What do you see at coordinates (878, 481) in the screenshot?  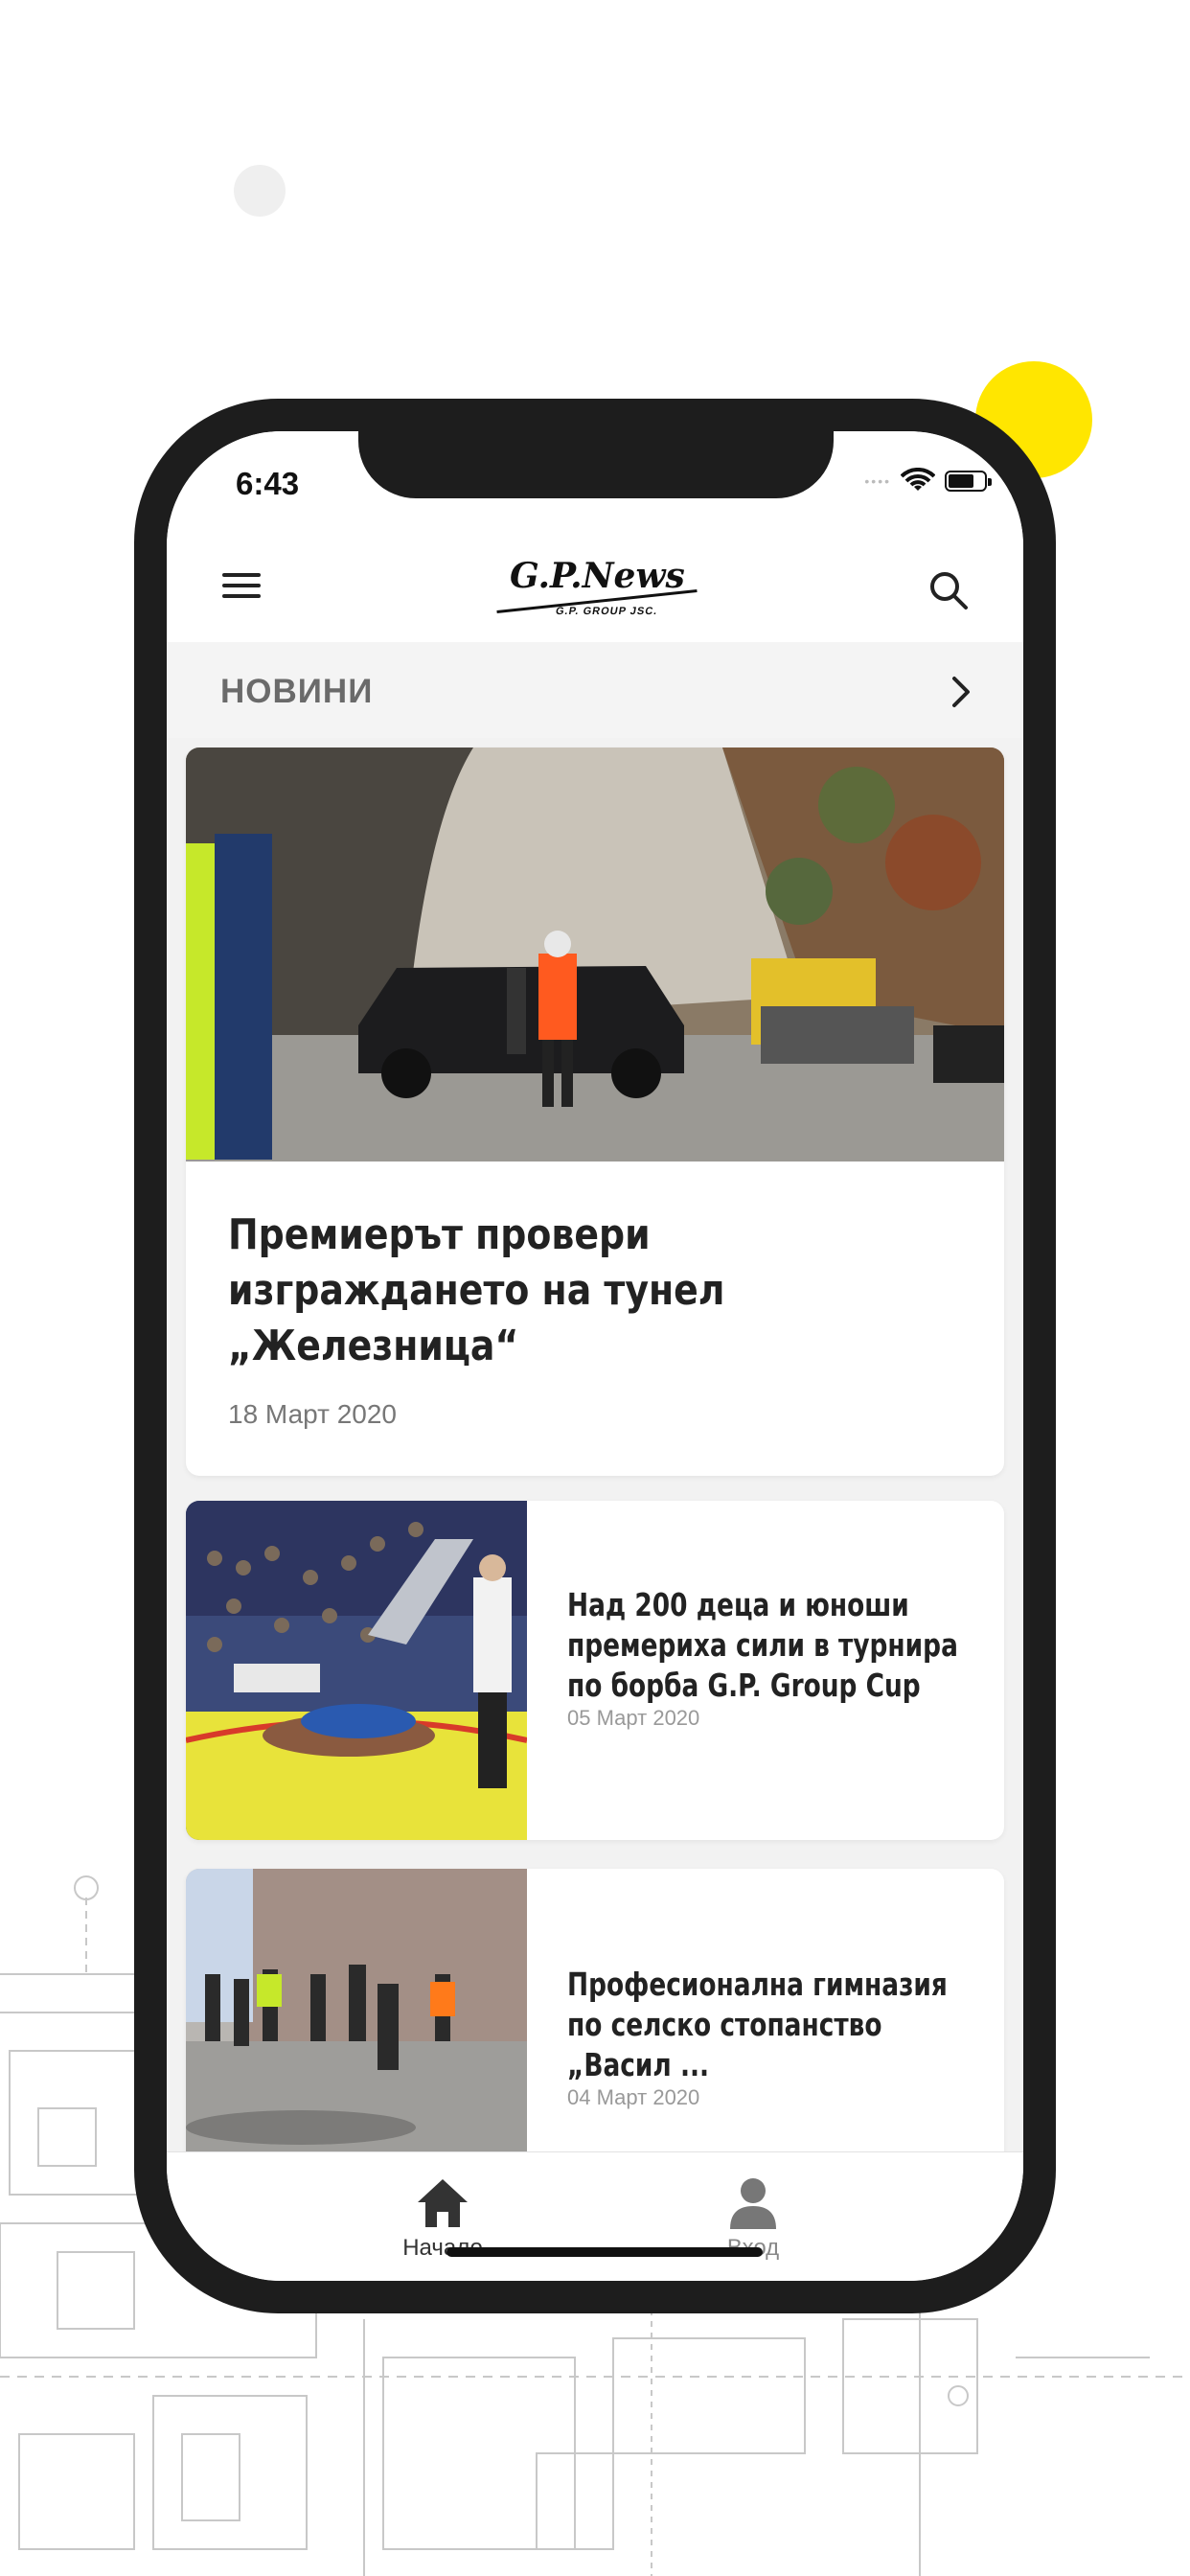 I see `signal-dots-icon: ••••` at bounding box center [878, 481].